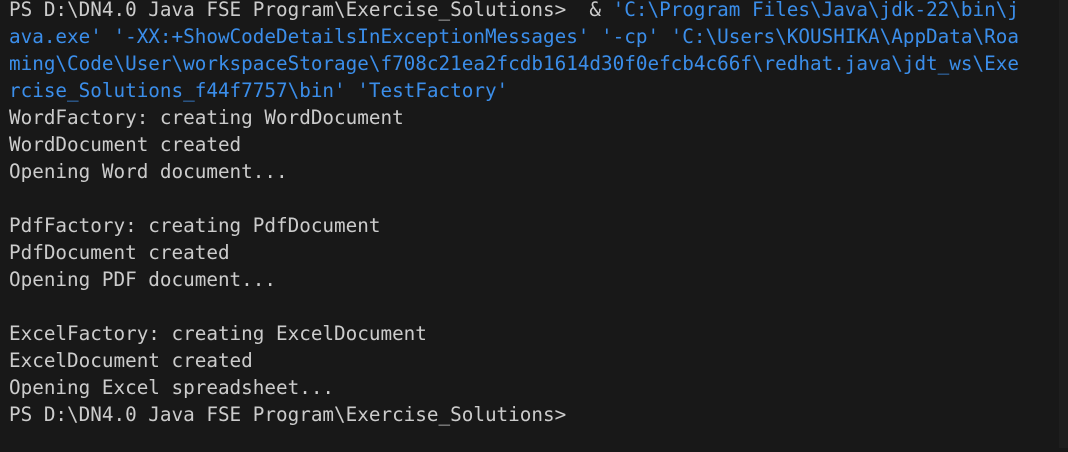  Describe the element at coordinates (218, 333) in the screenshot. I see `output-line: ExcelFactory: creating ExcelDocument` at that location.